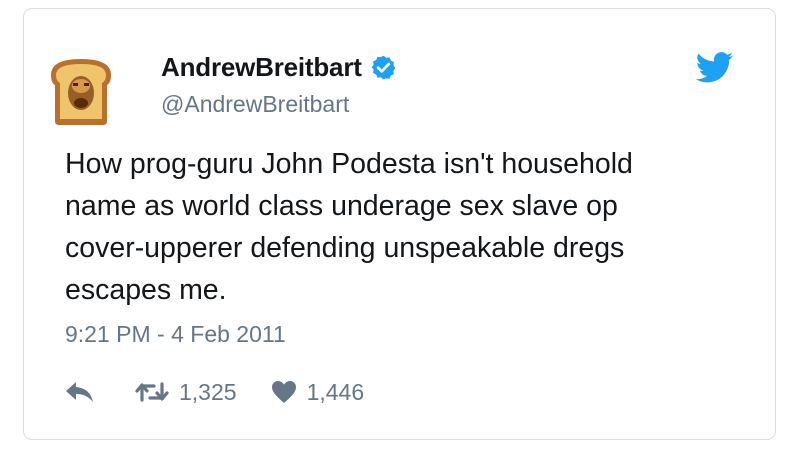 This screenshot has width=800, height=450. I want to click on tweet-actions: 1,325 1,446, so click(214, 392).